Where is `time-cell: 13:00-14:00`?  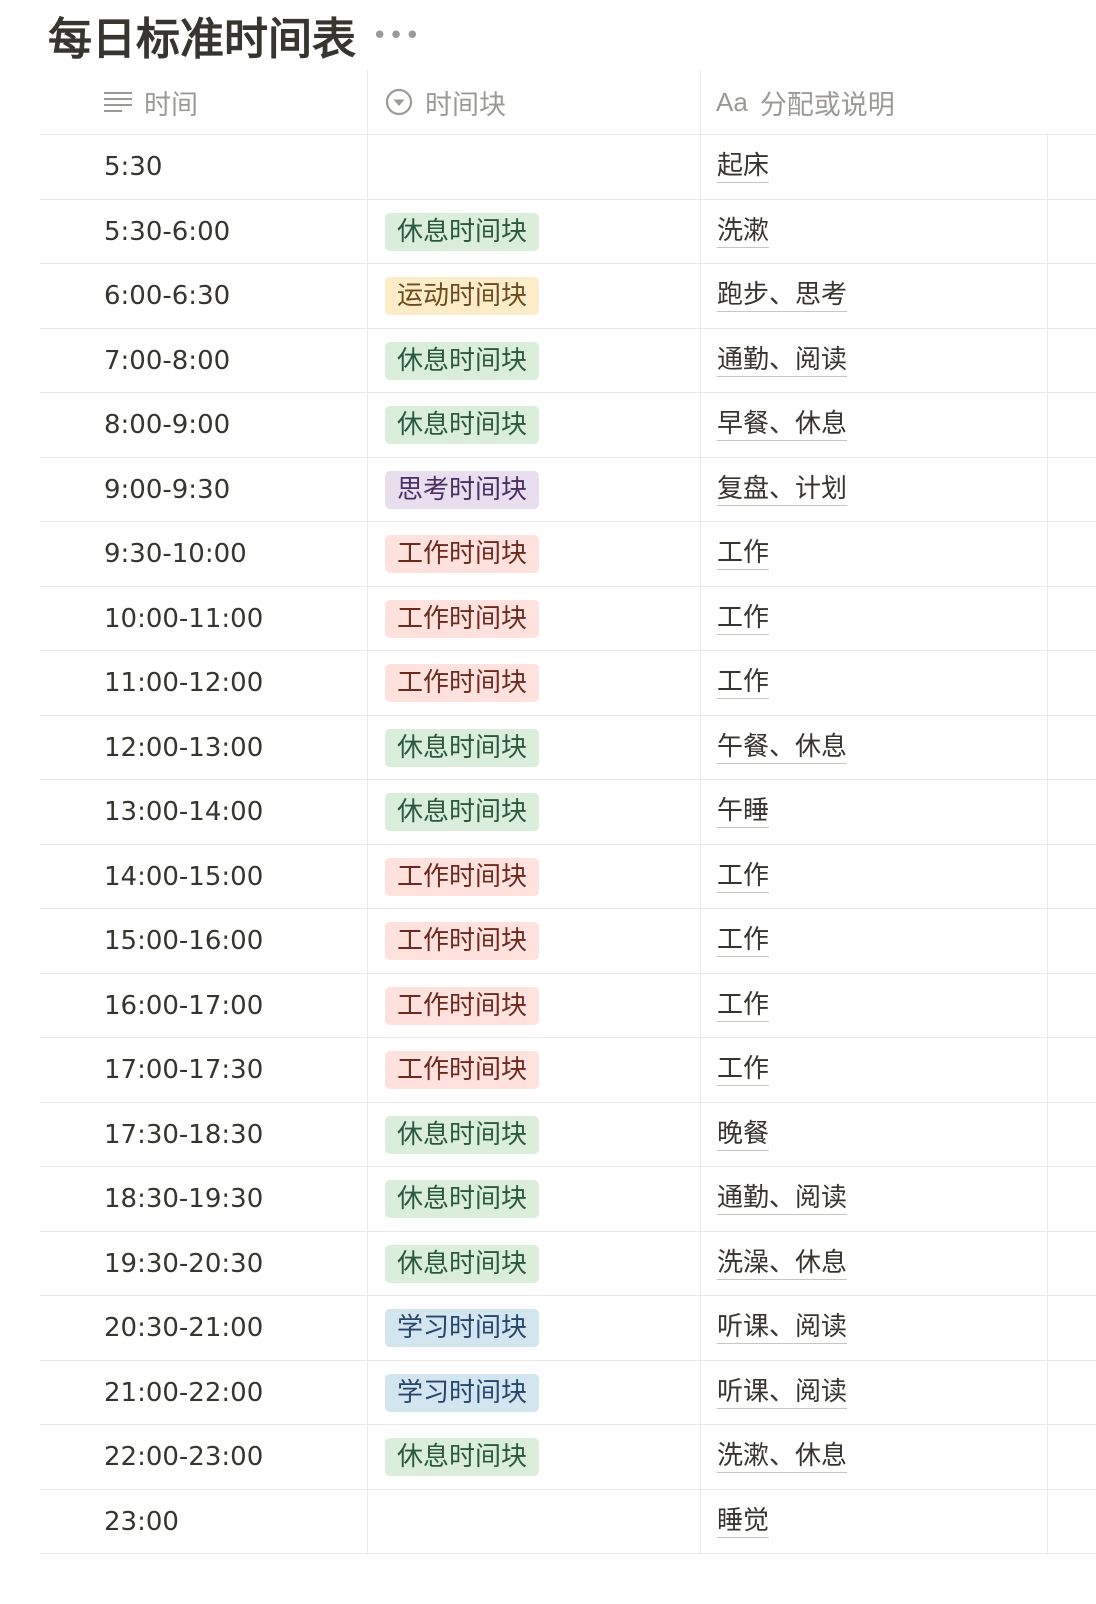
time-cell: 13:00-14:00 is located at coordinates (183, 812).